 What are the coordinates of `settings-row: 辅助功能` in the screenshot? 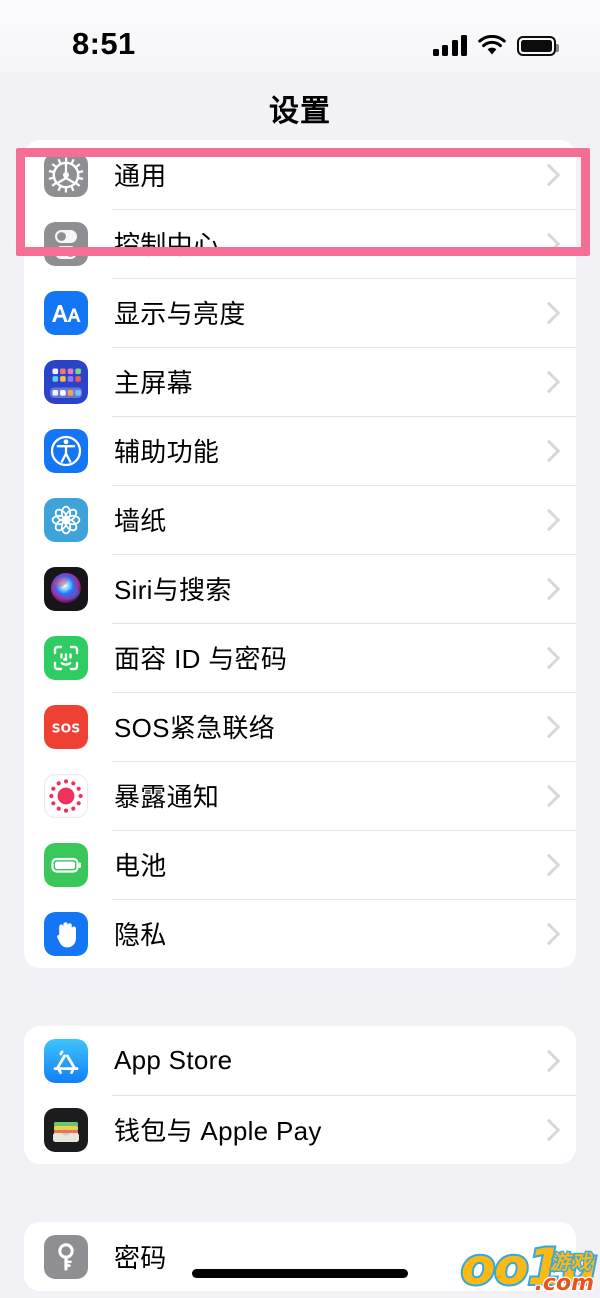 It's located at (300, 450).